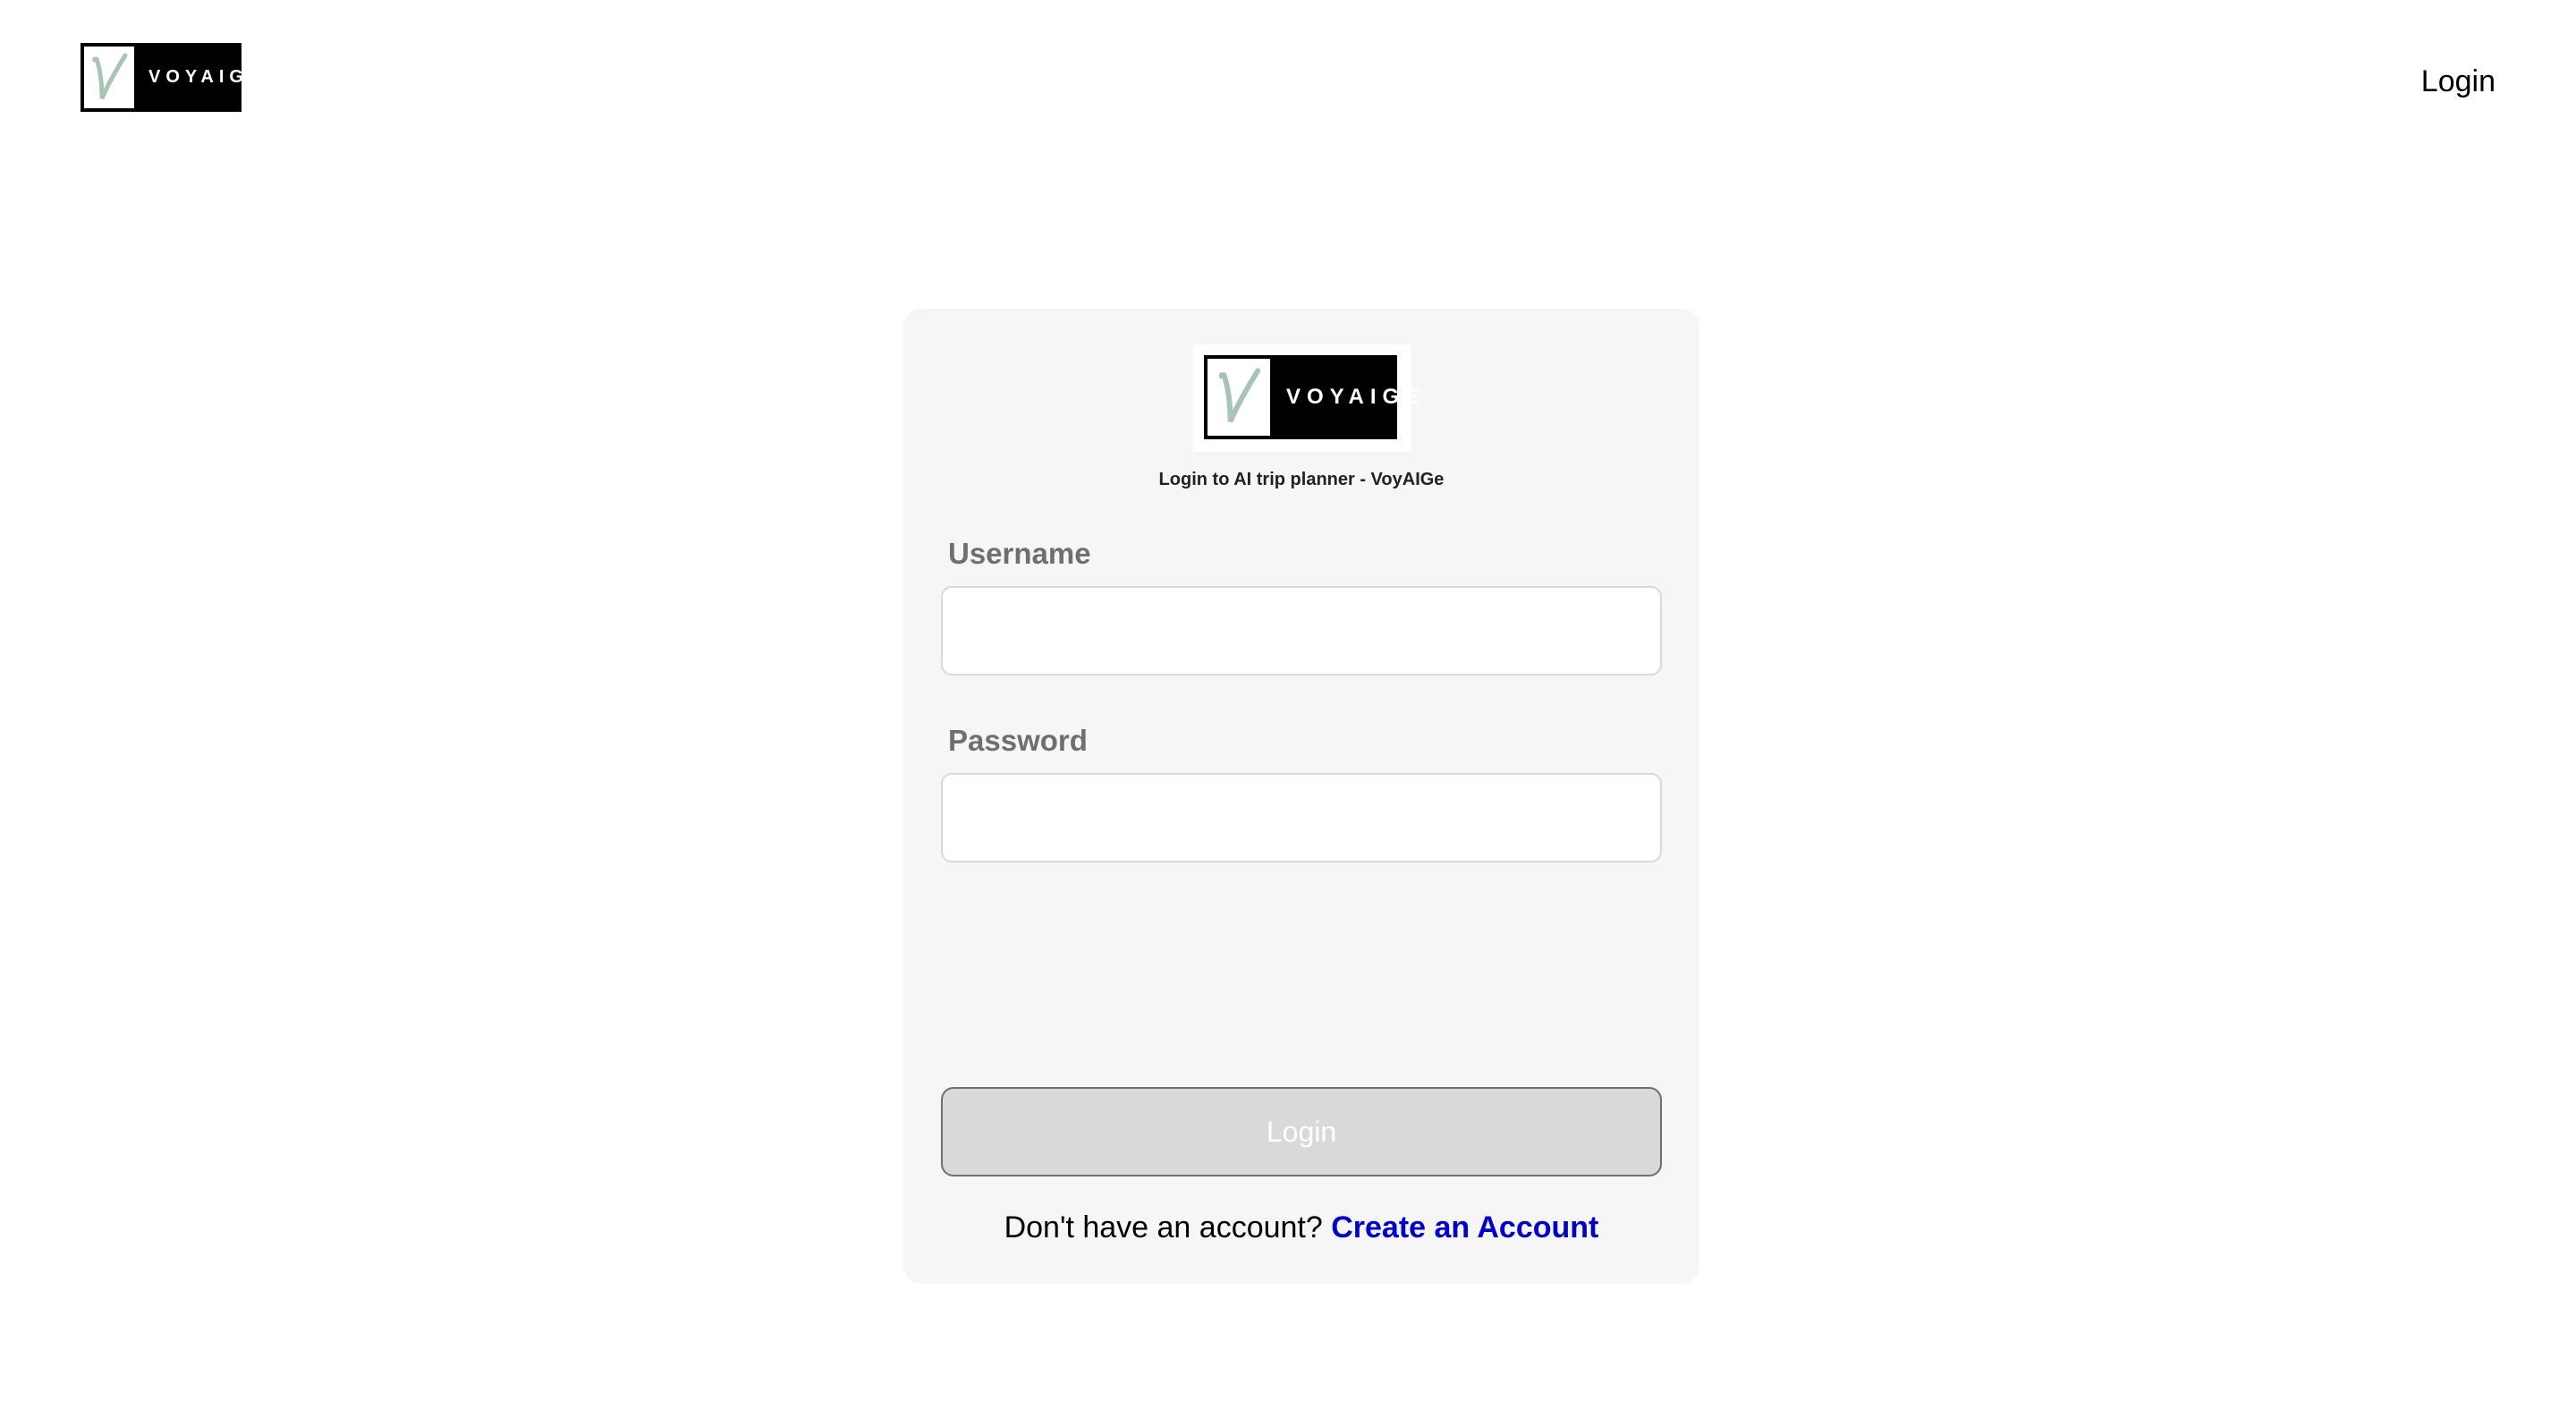 The image size is (2576, 1410). What do you see at coordinates (2458, 82) in the screenshot?
I see `nav-login-link: Login` at bounding box center [2458, 82].